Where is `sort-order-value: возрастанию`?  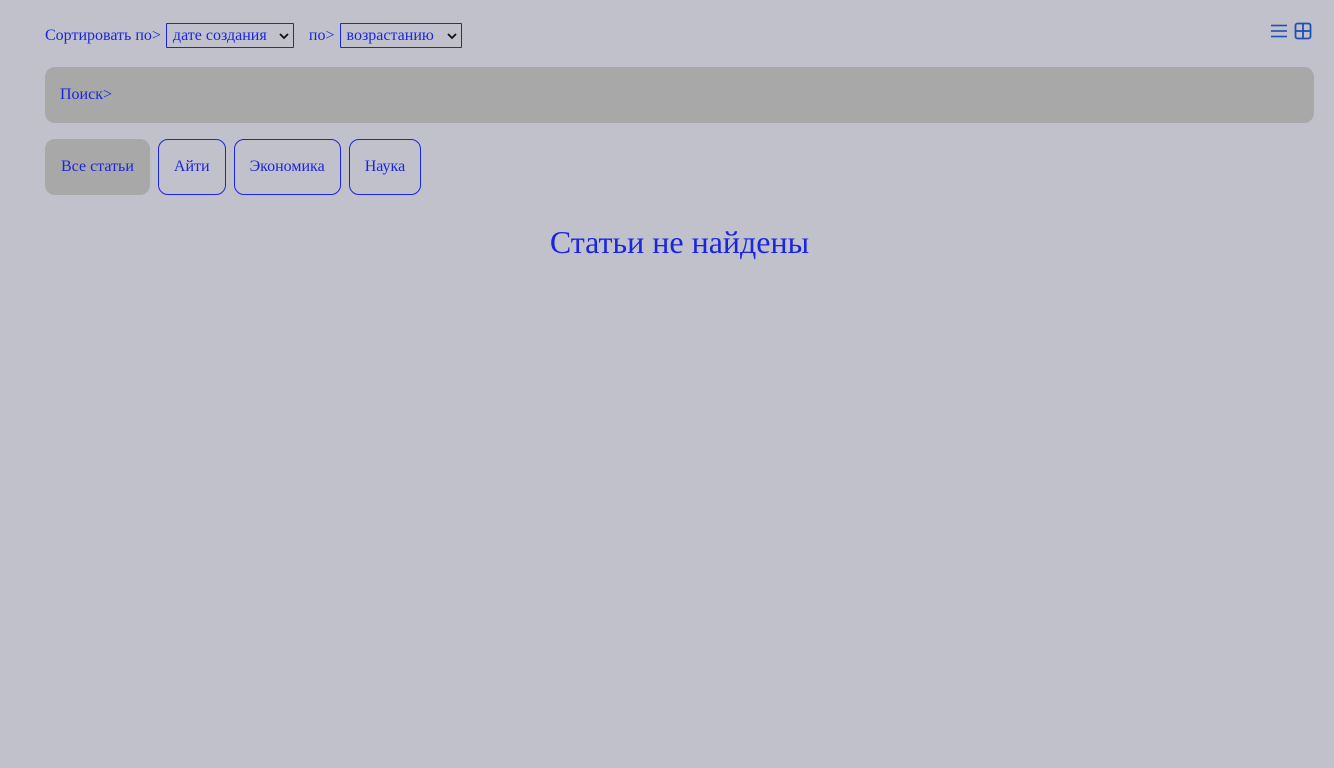 sort-order-value: возрастанию is located at coordinates (390, 35).